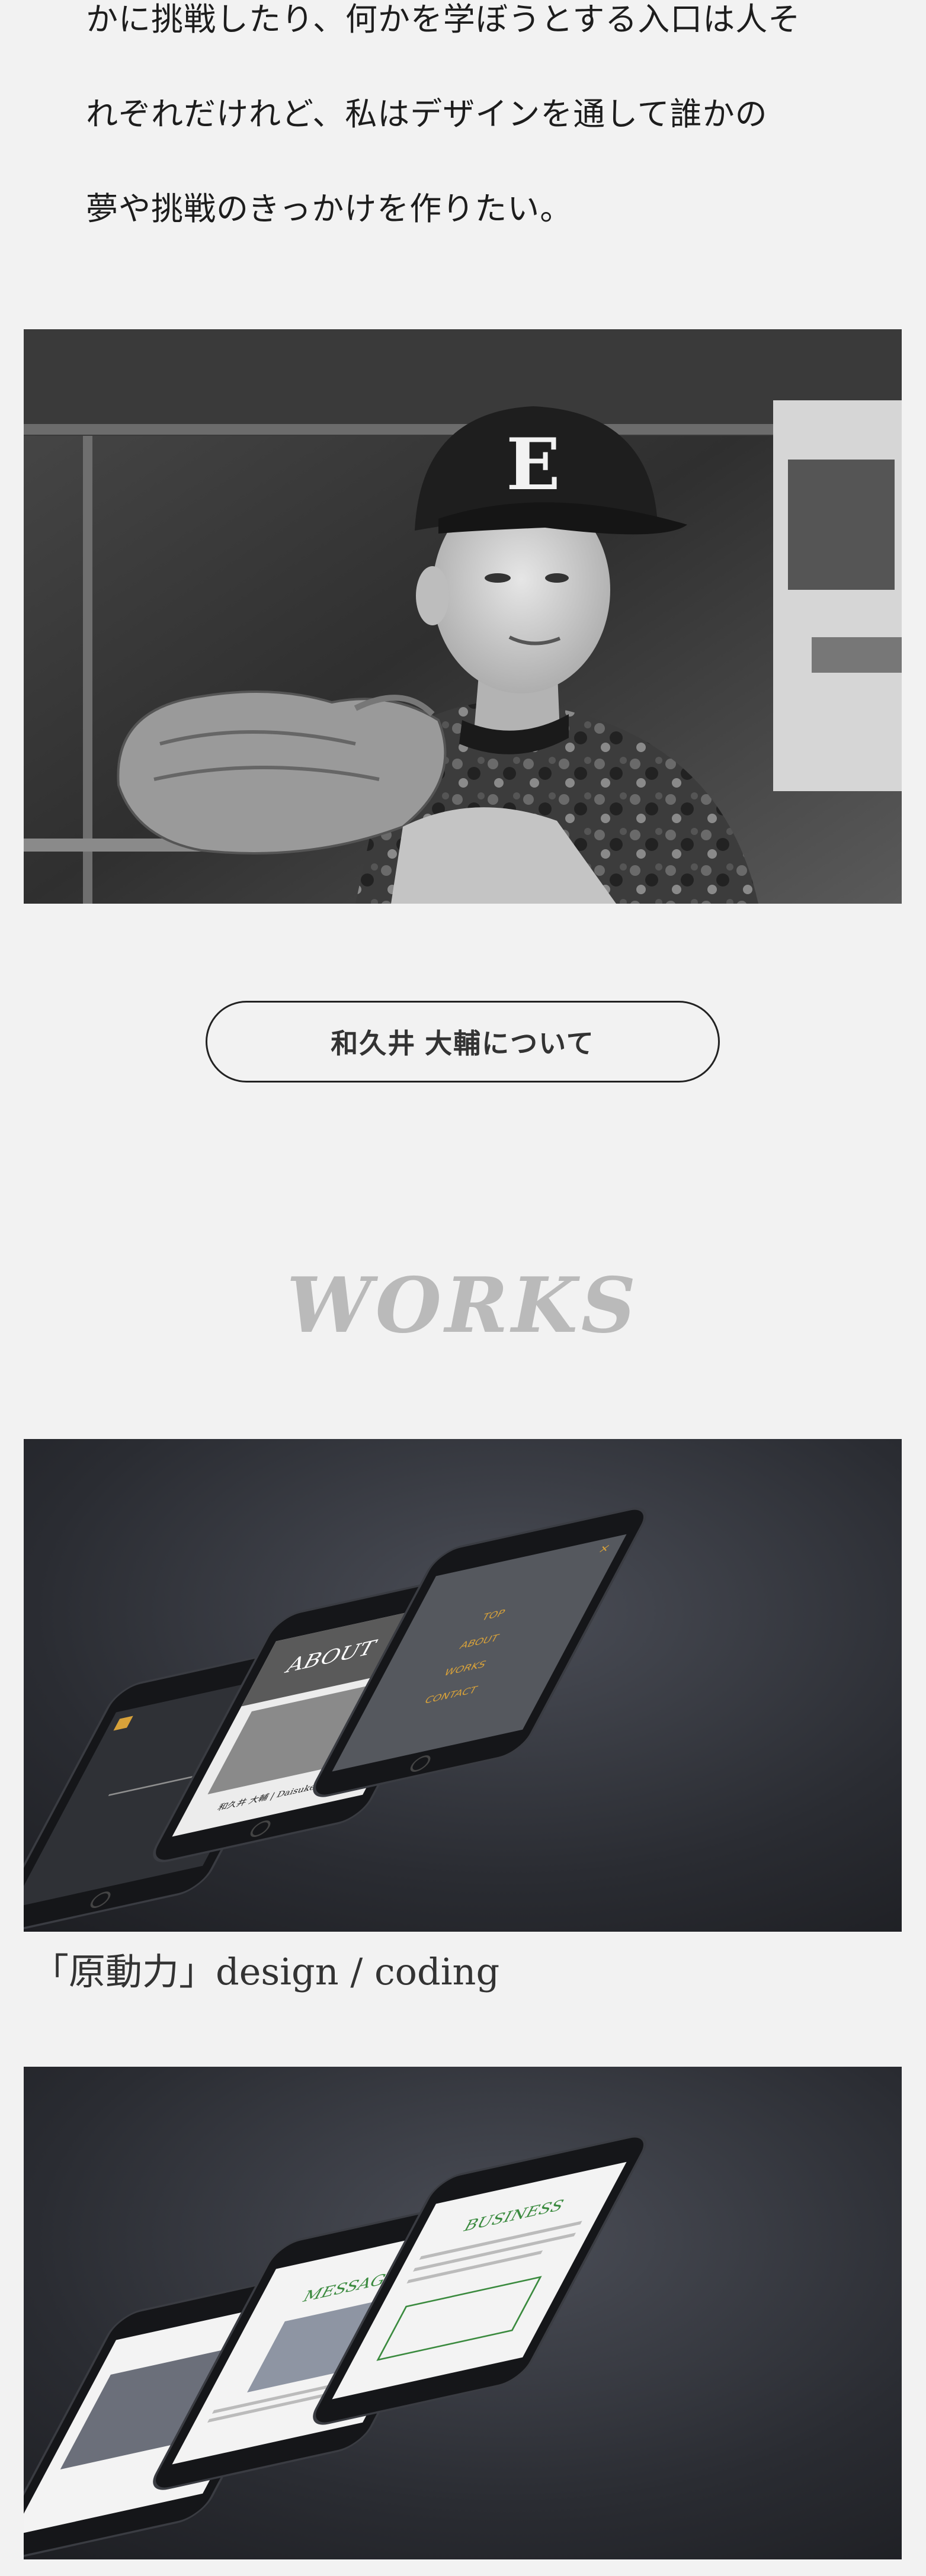  What do you see at coordinates (427, 114) in the screenshot?
I see `intro-line: れぞれだけれど、私はデザインを通して誰かの` at bounding box center [427, 114].